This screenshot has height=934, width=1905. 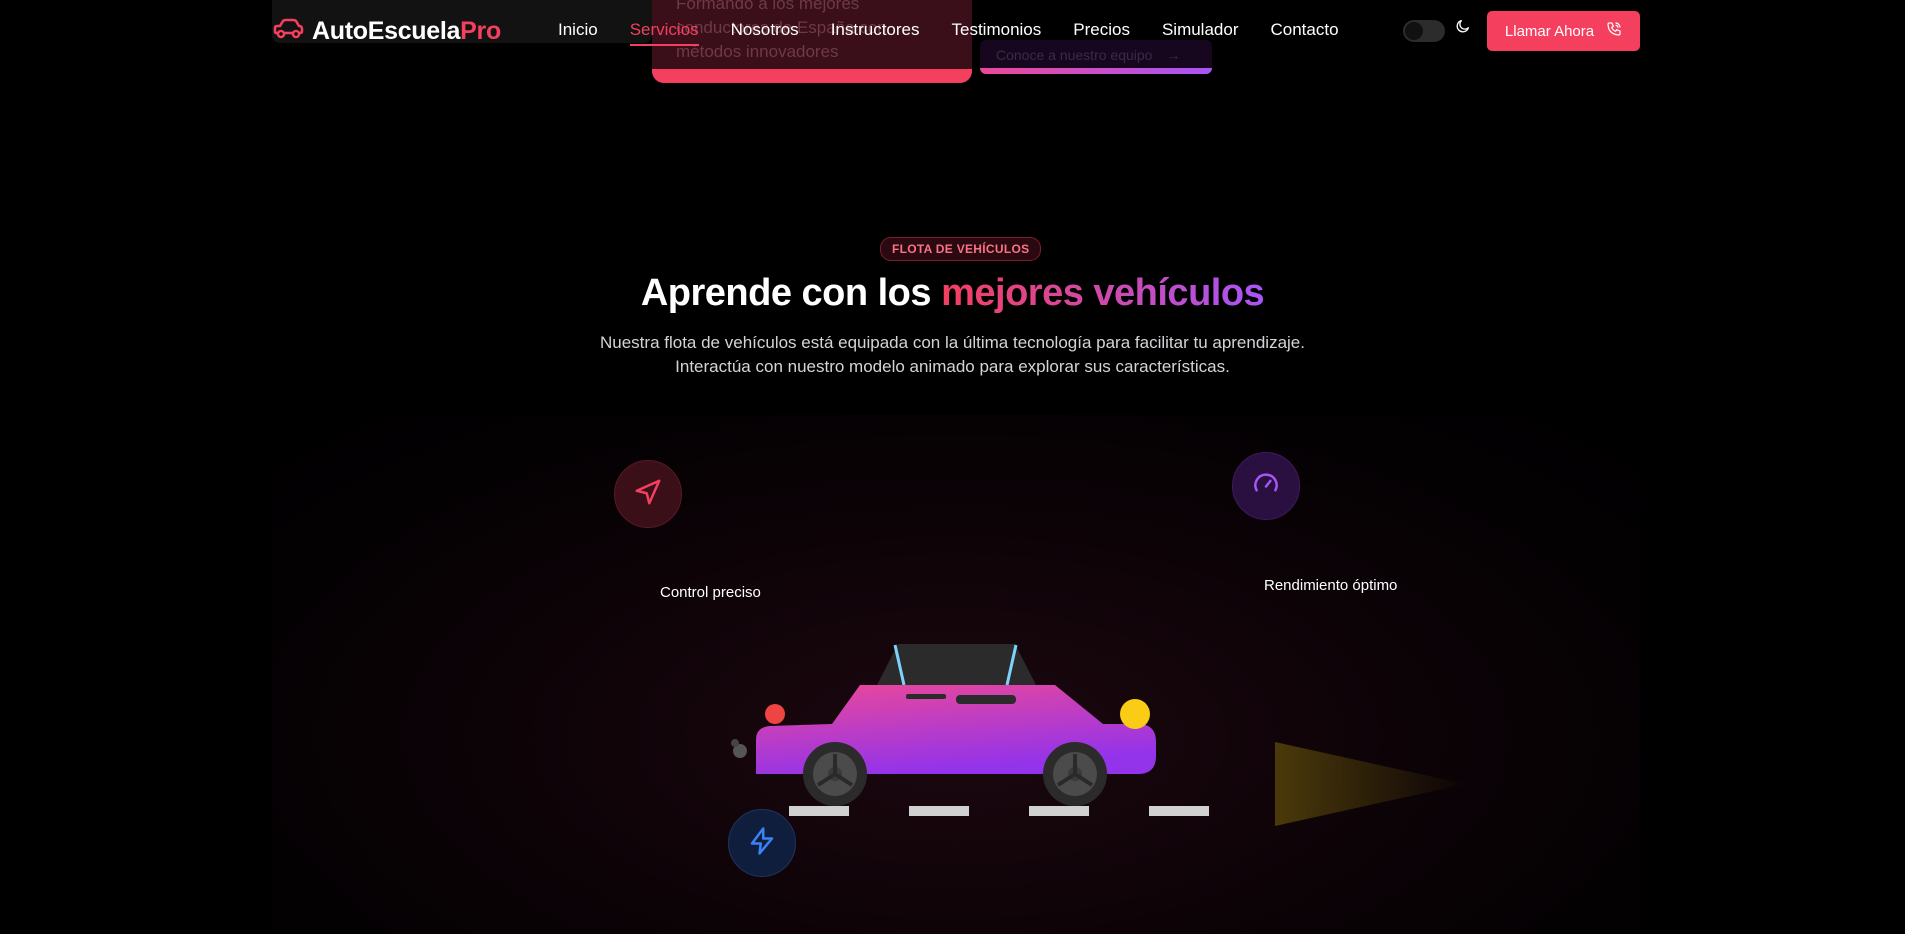 What do you see at coordinates (1135, 714) in the screenshot?
I see `car-headlight` at bounding box center [1135, 714].